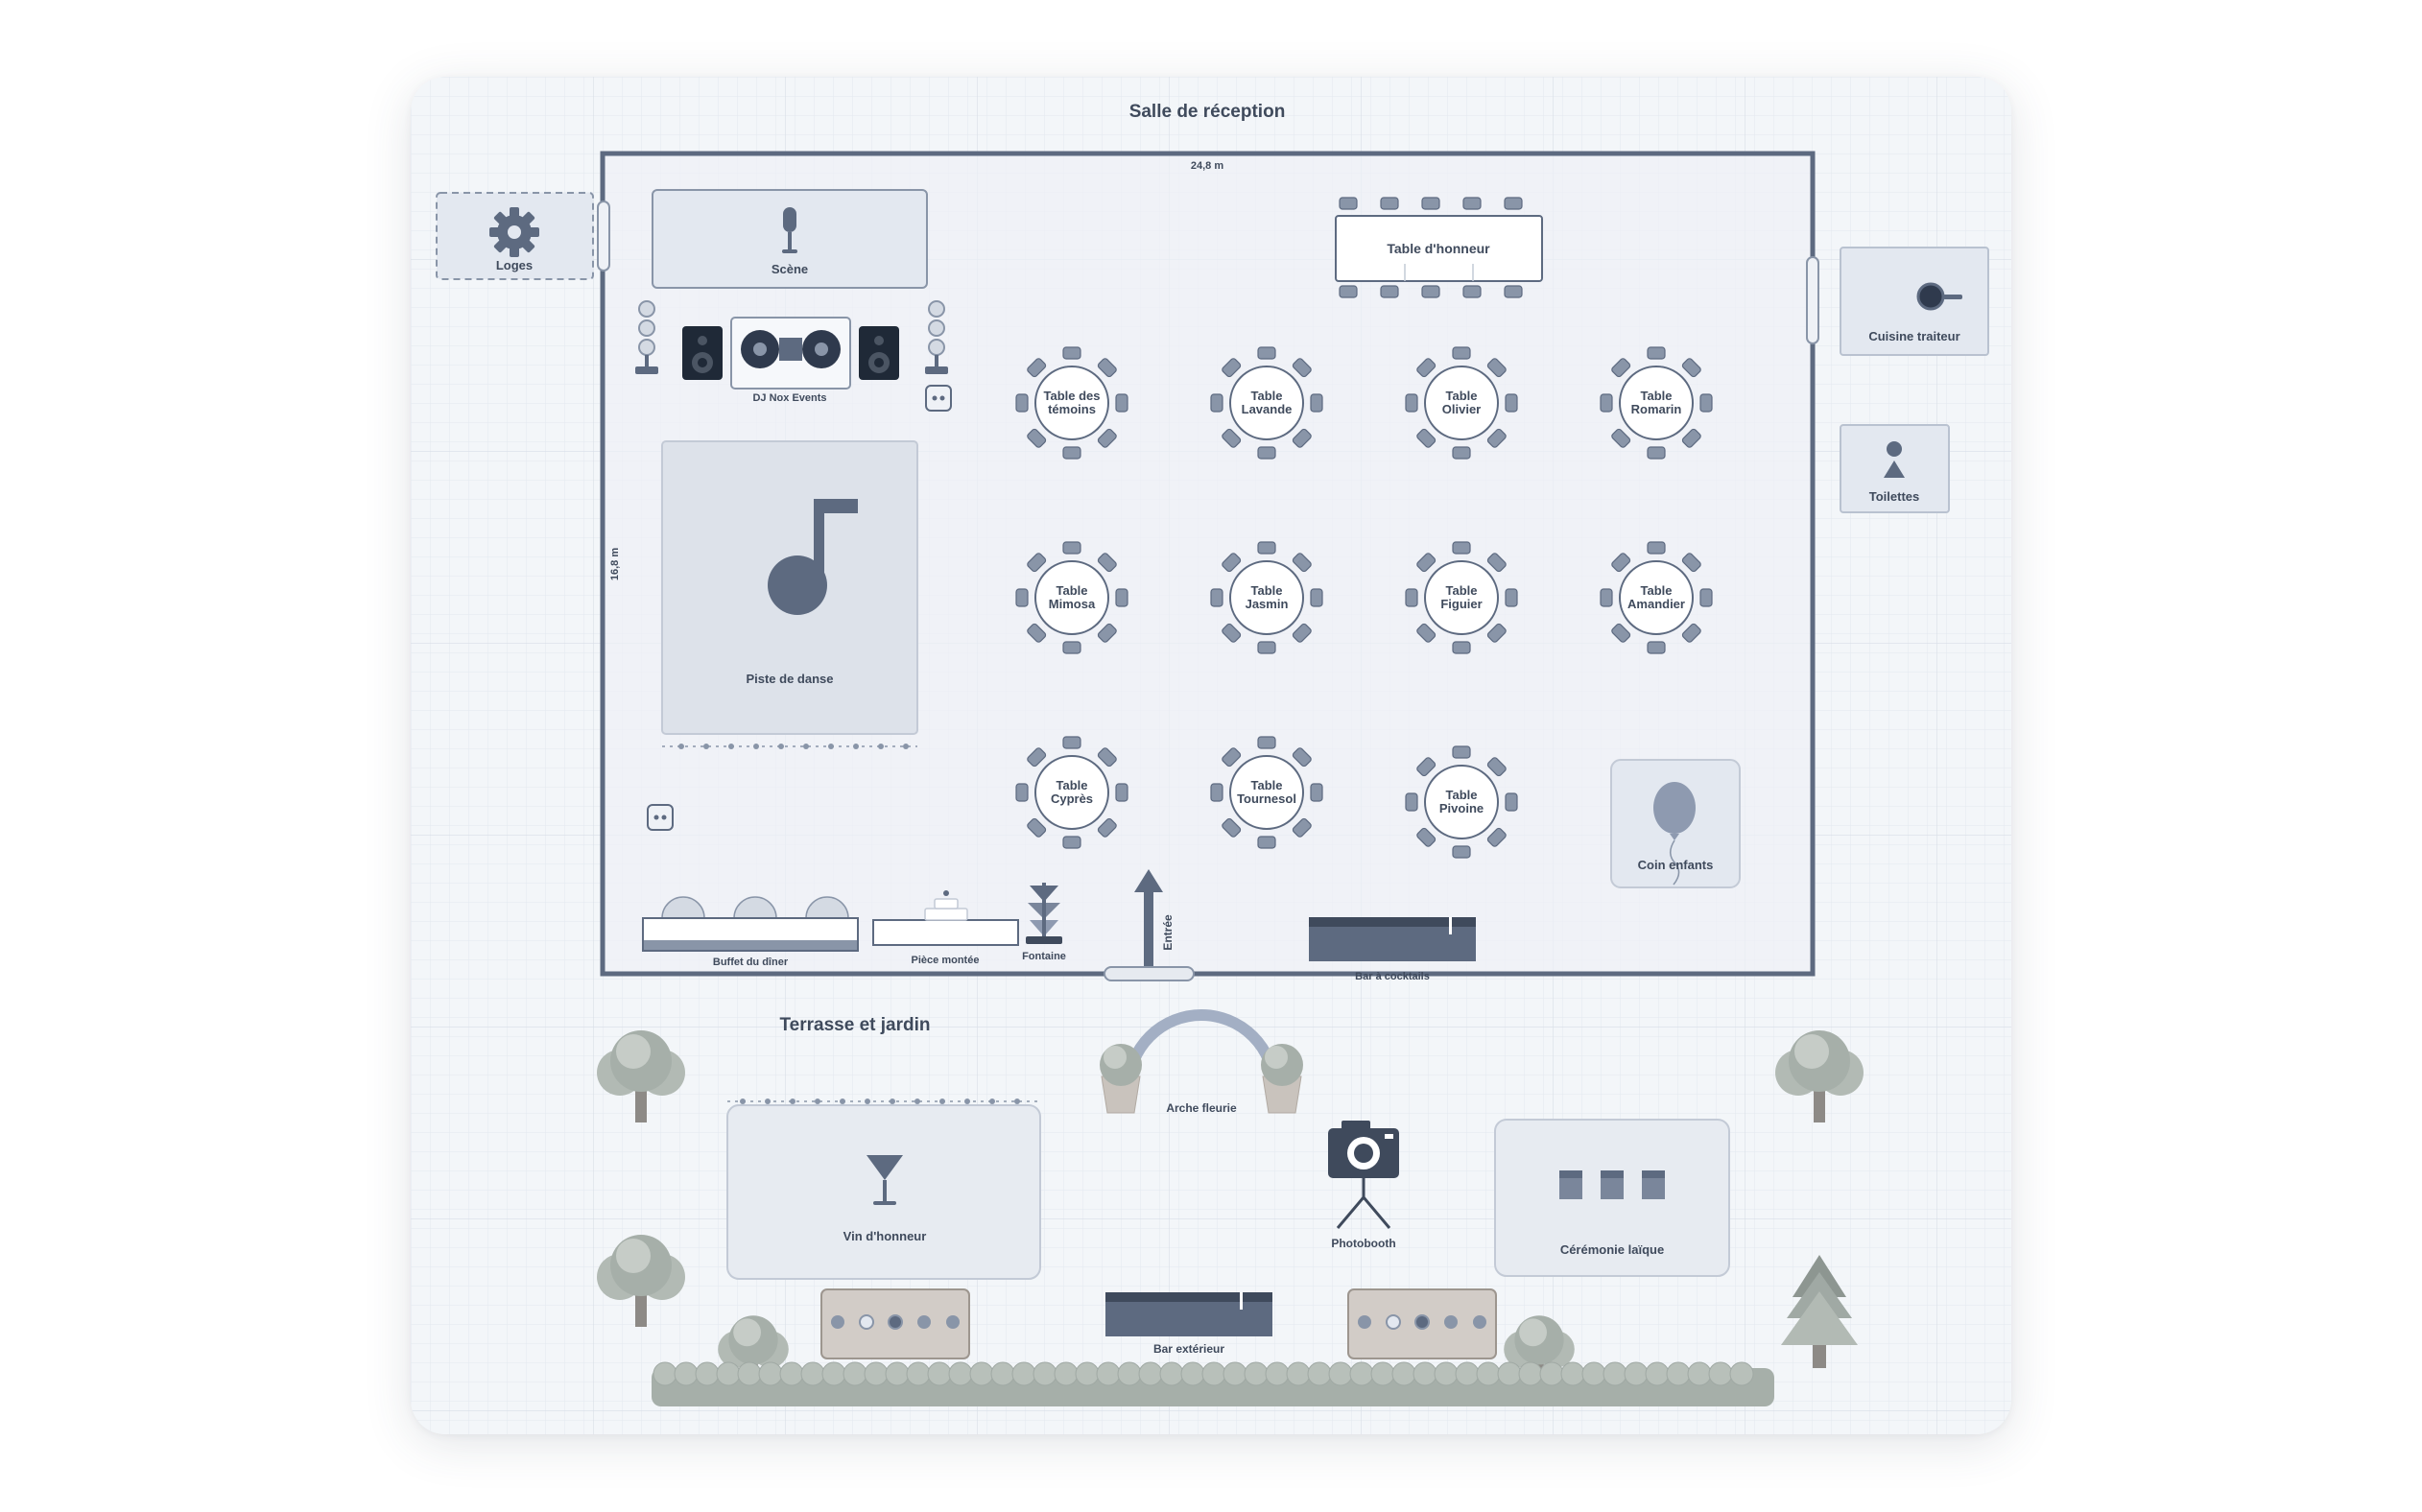 This screenshot has height=1512, width=2422. Describe the element at coordinates (514, 265) in the screenshot. I see `loges-label: Loges` at that location.